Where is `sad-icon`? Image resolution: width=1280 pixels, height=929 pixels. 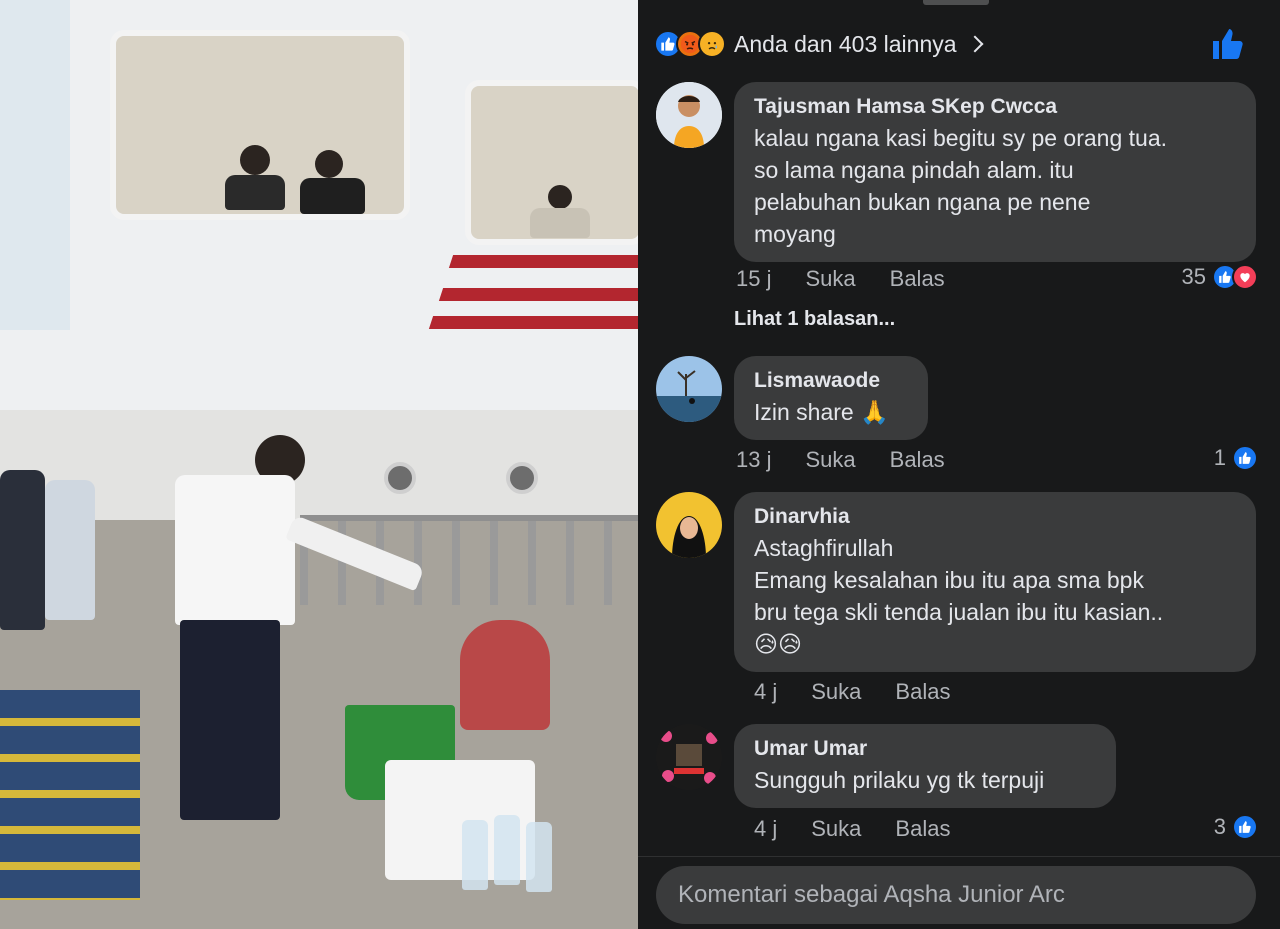 sad-icon is located at coordinates (712, 44).